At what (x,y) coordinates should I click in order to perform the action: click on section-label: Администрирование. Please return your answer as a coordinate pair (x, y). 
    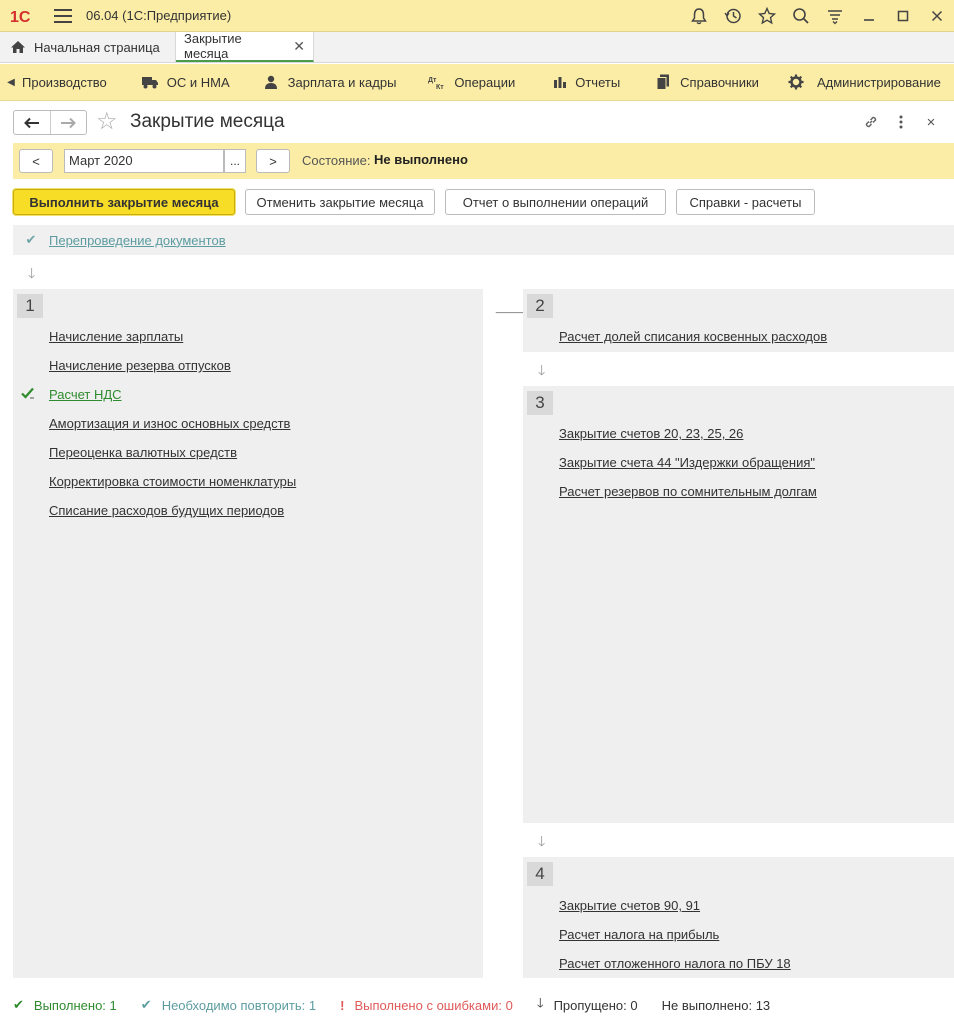
    Looking at the image, I should click on (878, 82).